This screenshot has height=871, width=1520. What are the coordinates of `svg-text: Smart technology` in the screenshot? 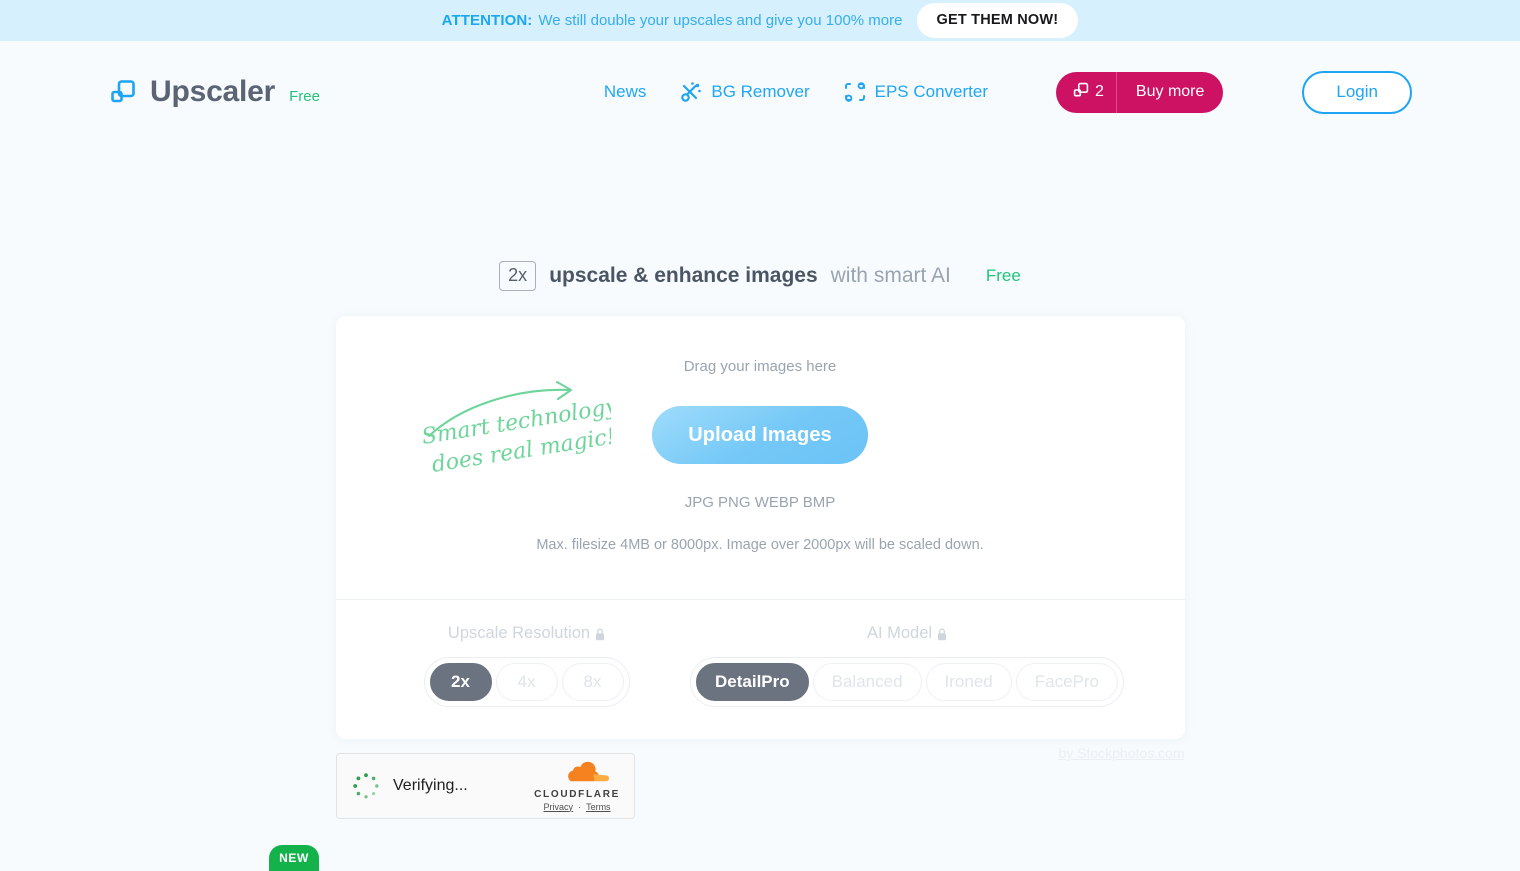 It's located at (516, 422).